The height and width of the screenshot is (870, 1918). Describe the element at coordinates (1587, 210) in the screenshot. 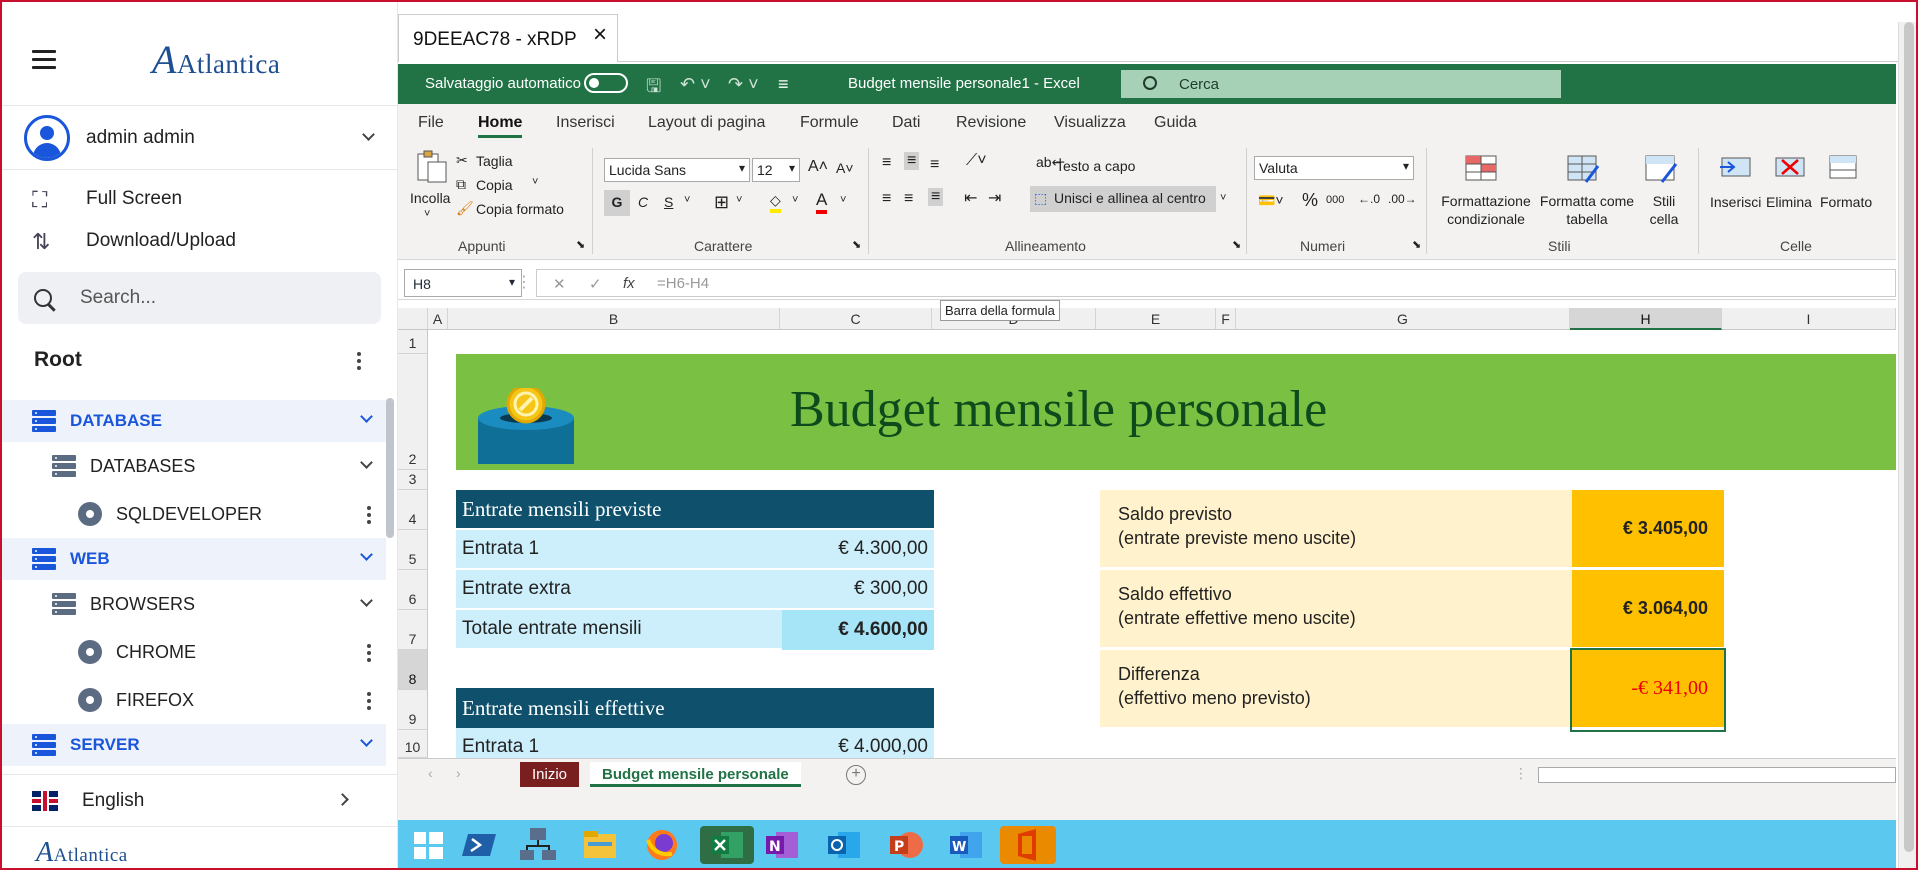

I see `format-as-table-button: Formatta come tabella` at that location.